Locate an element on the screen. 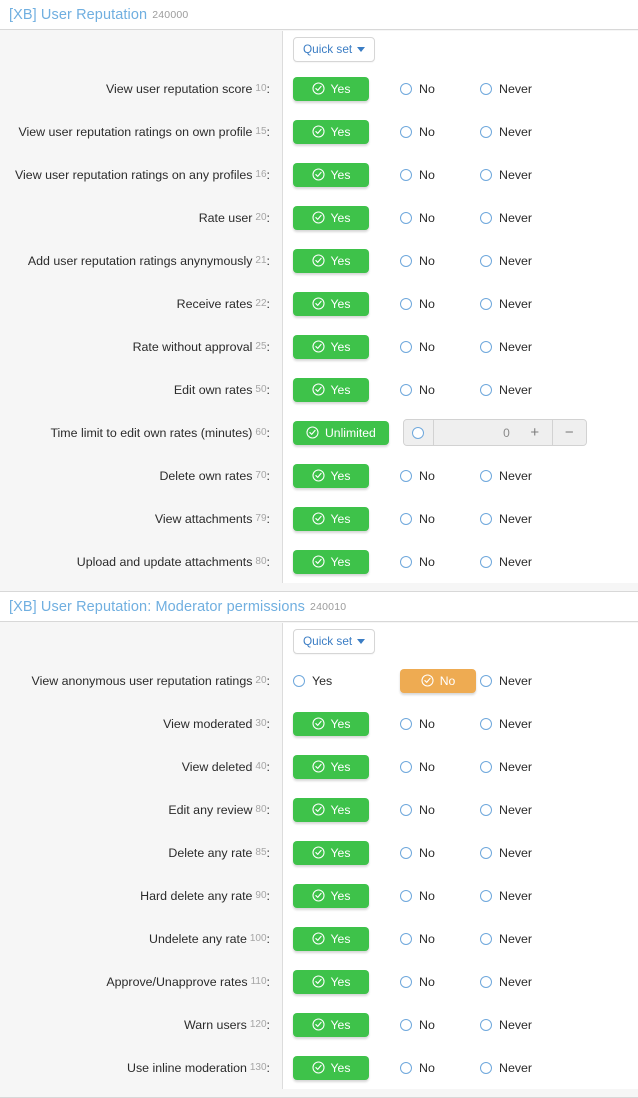 This screenshot has width=638, height=1098. quick-set-button: Quick set is located at coordinates (334, 49).